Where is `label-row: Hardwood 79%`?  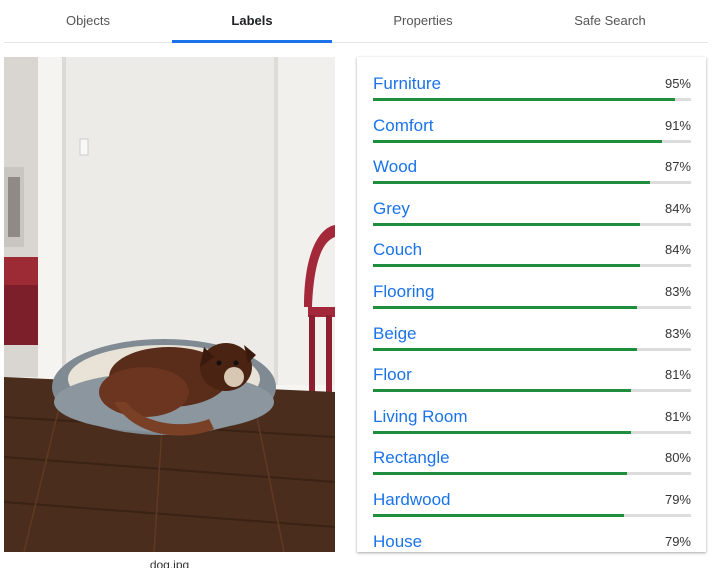 label-row: Hardwood 79% is located at coordinates (532, 495).